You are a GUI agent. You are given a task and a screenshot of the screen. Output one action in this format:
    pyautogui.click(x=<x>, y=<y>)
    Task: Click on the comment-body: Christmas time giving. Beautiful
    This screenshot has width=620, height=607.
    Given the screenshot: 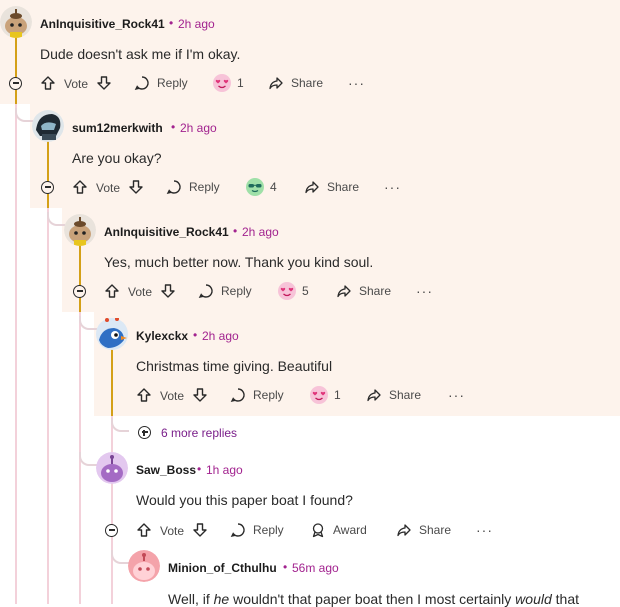 What is the action you would take?
    pyautogui.click(x=234, y=366)
    